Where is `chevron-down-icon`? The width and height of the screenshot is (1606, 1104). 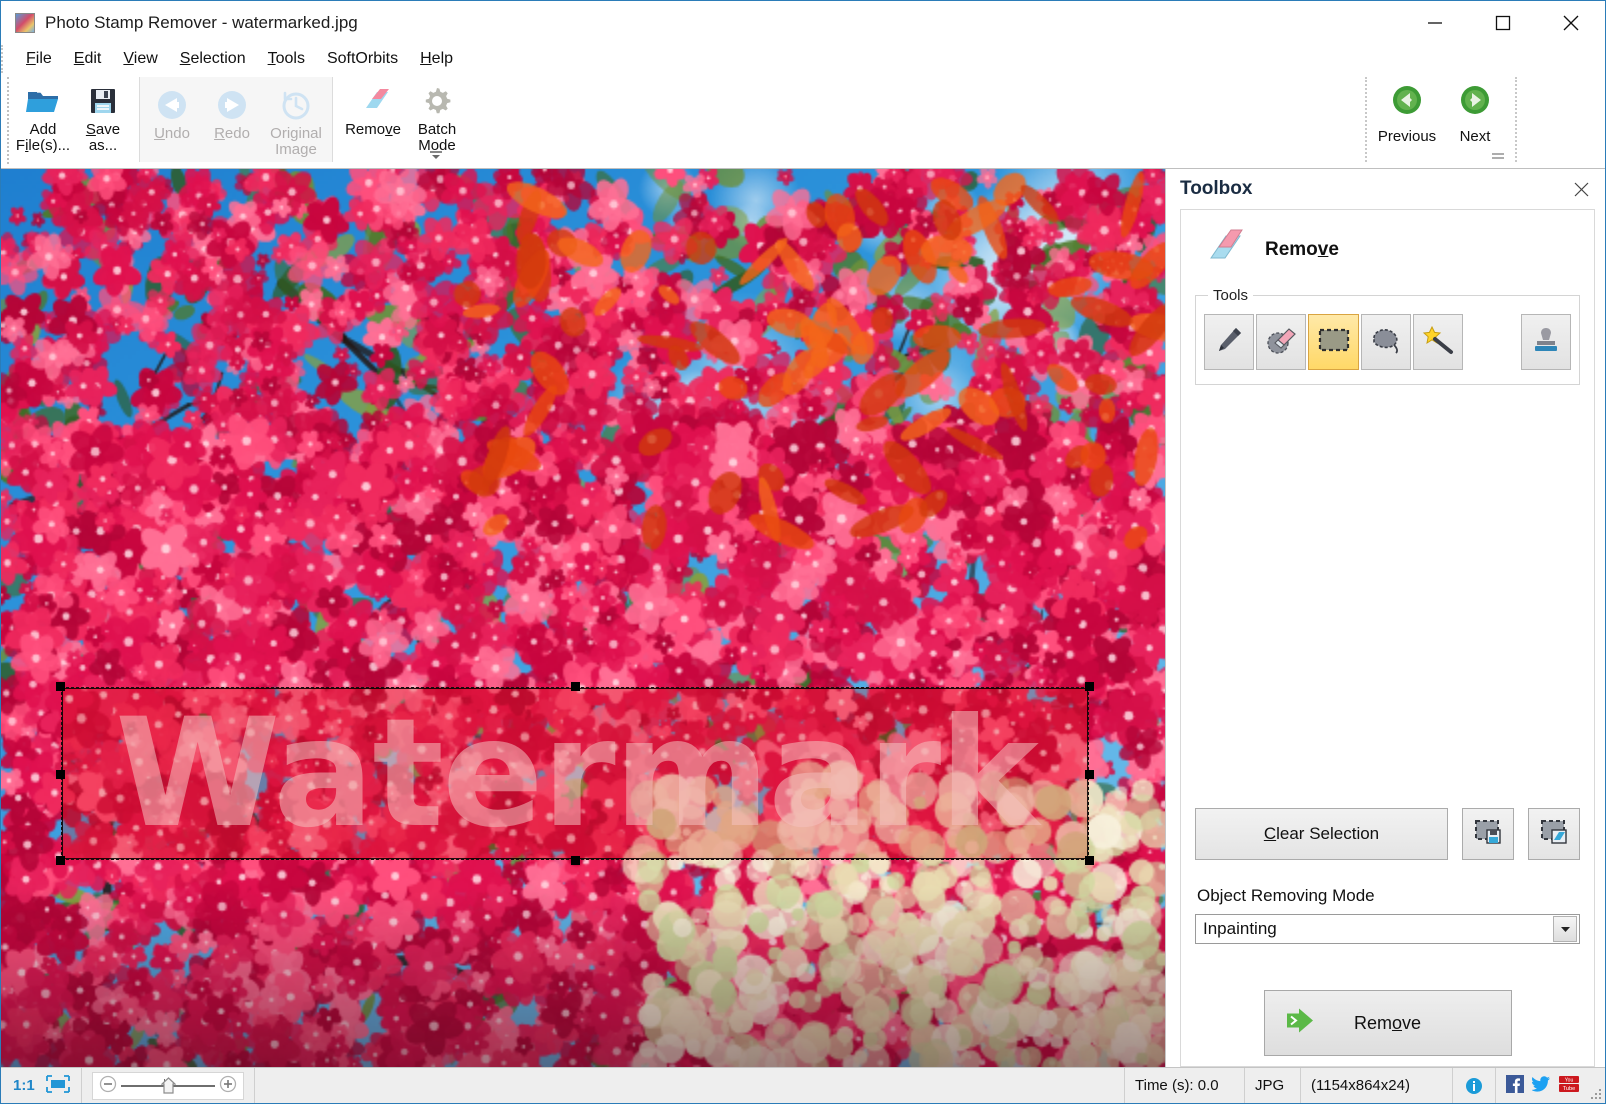
chevron-down-icon is located at coordinates (1565, 929).